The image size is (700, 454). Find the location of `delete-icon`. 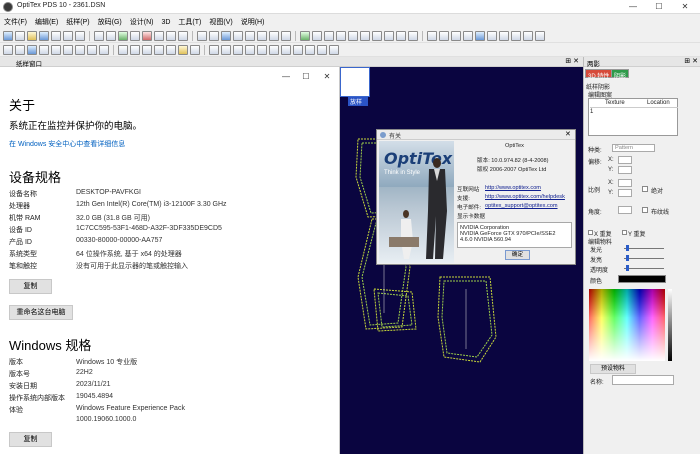

delete-icon is located at coordinates (147, 35).